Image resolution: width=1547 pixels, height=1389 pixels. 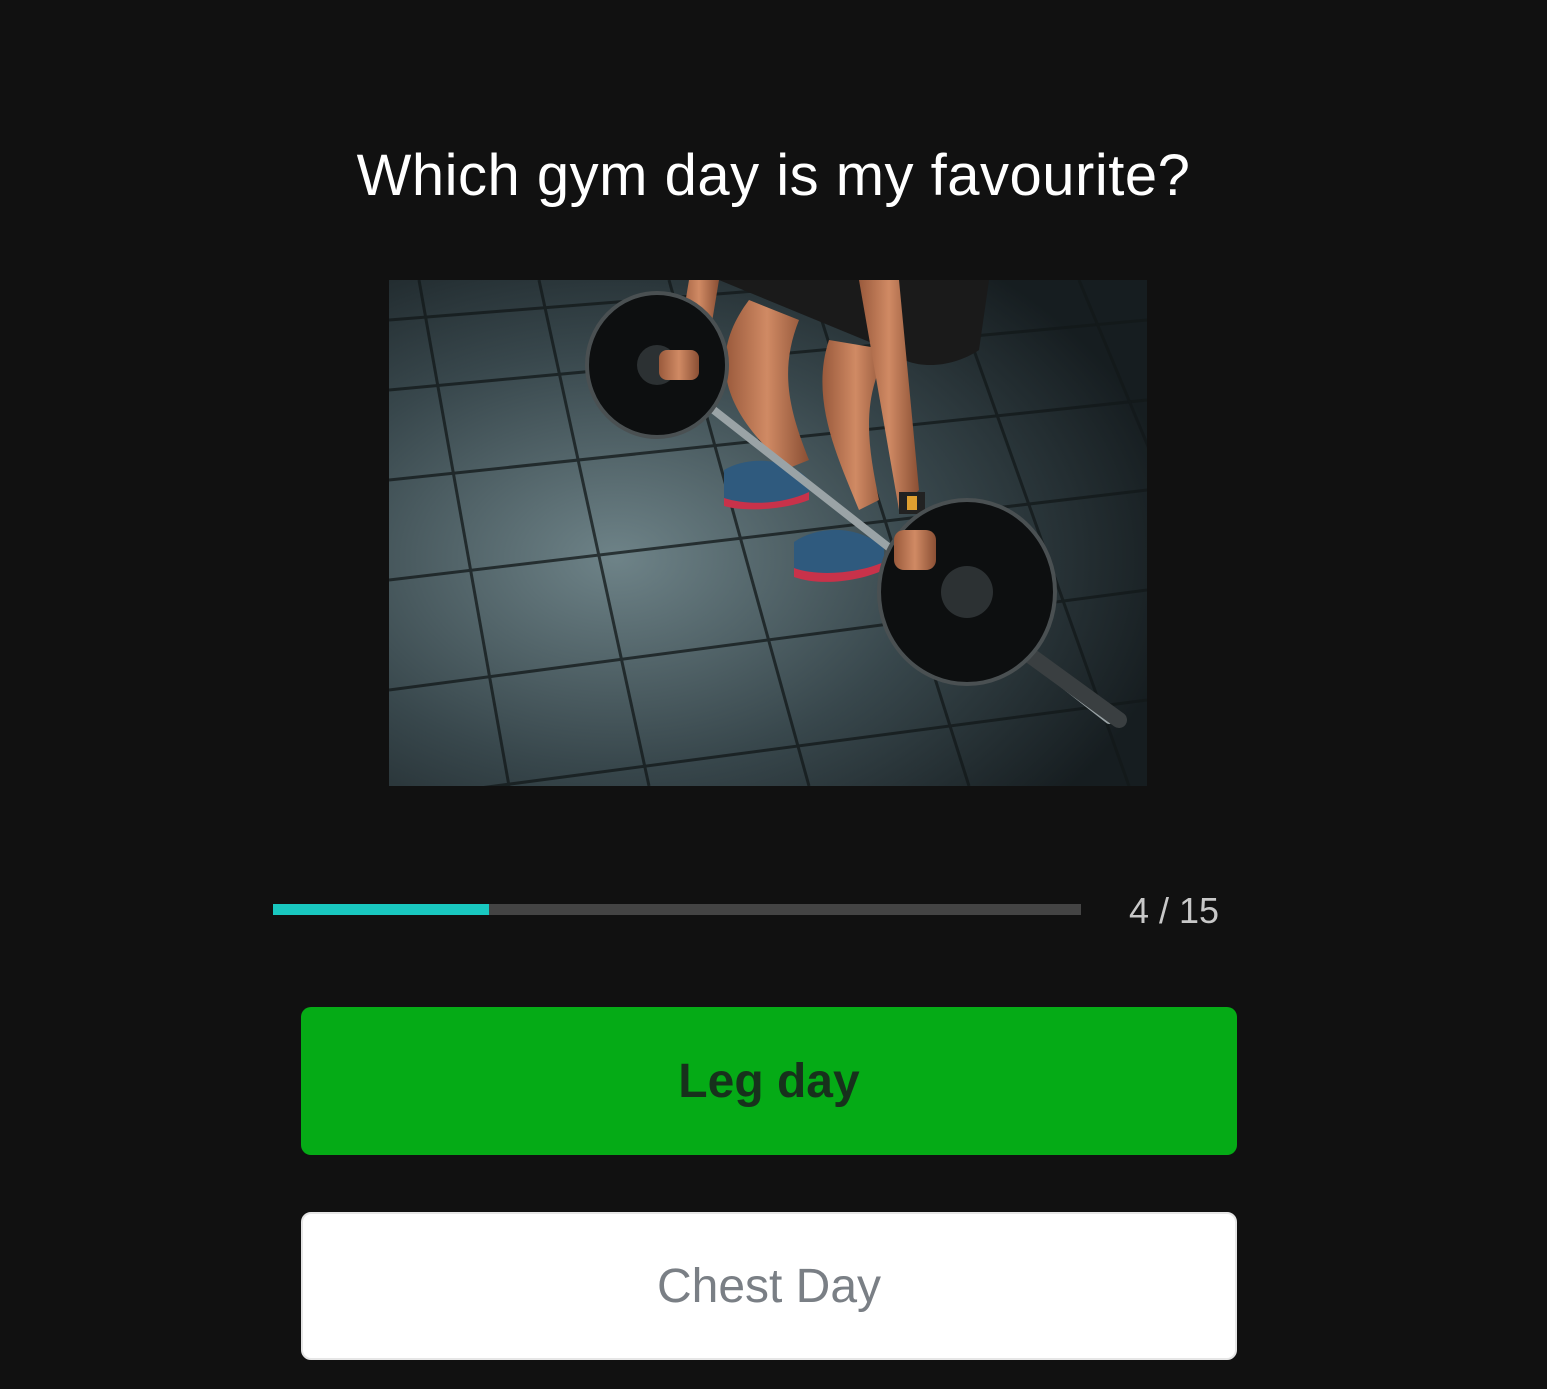 I want to click on progress-counter: 4 / 15, so click(x=1174, y=910).